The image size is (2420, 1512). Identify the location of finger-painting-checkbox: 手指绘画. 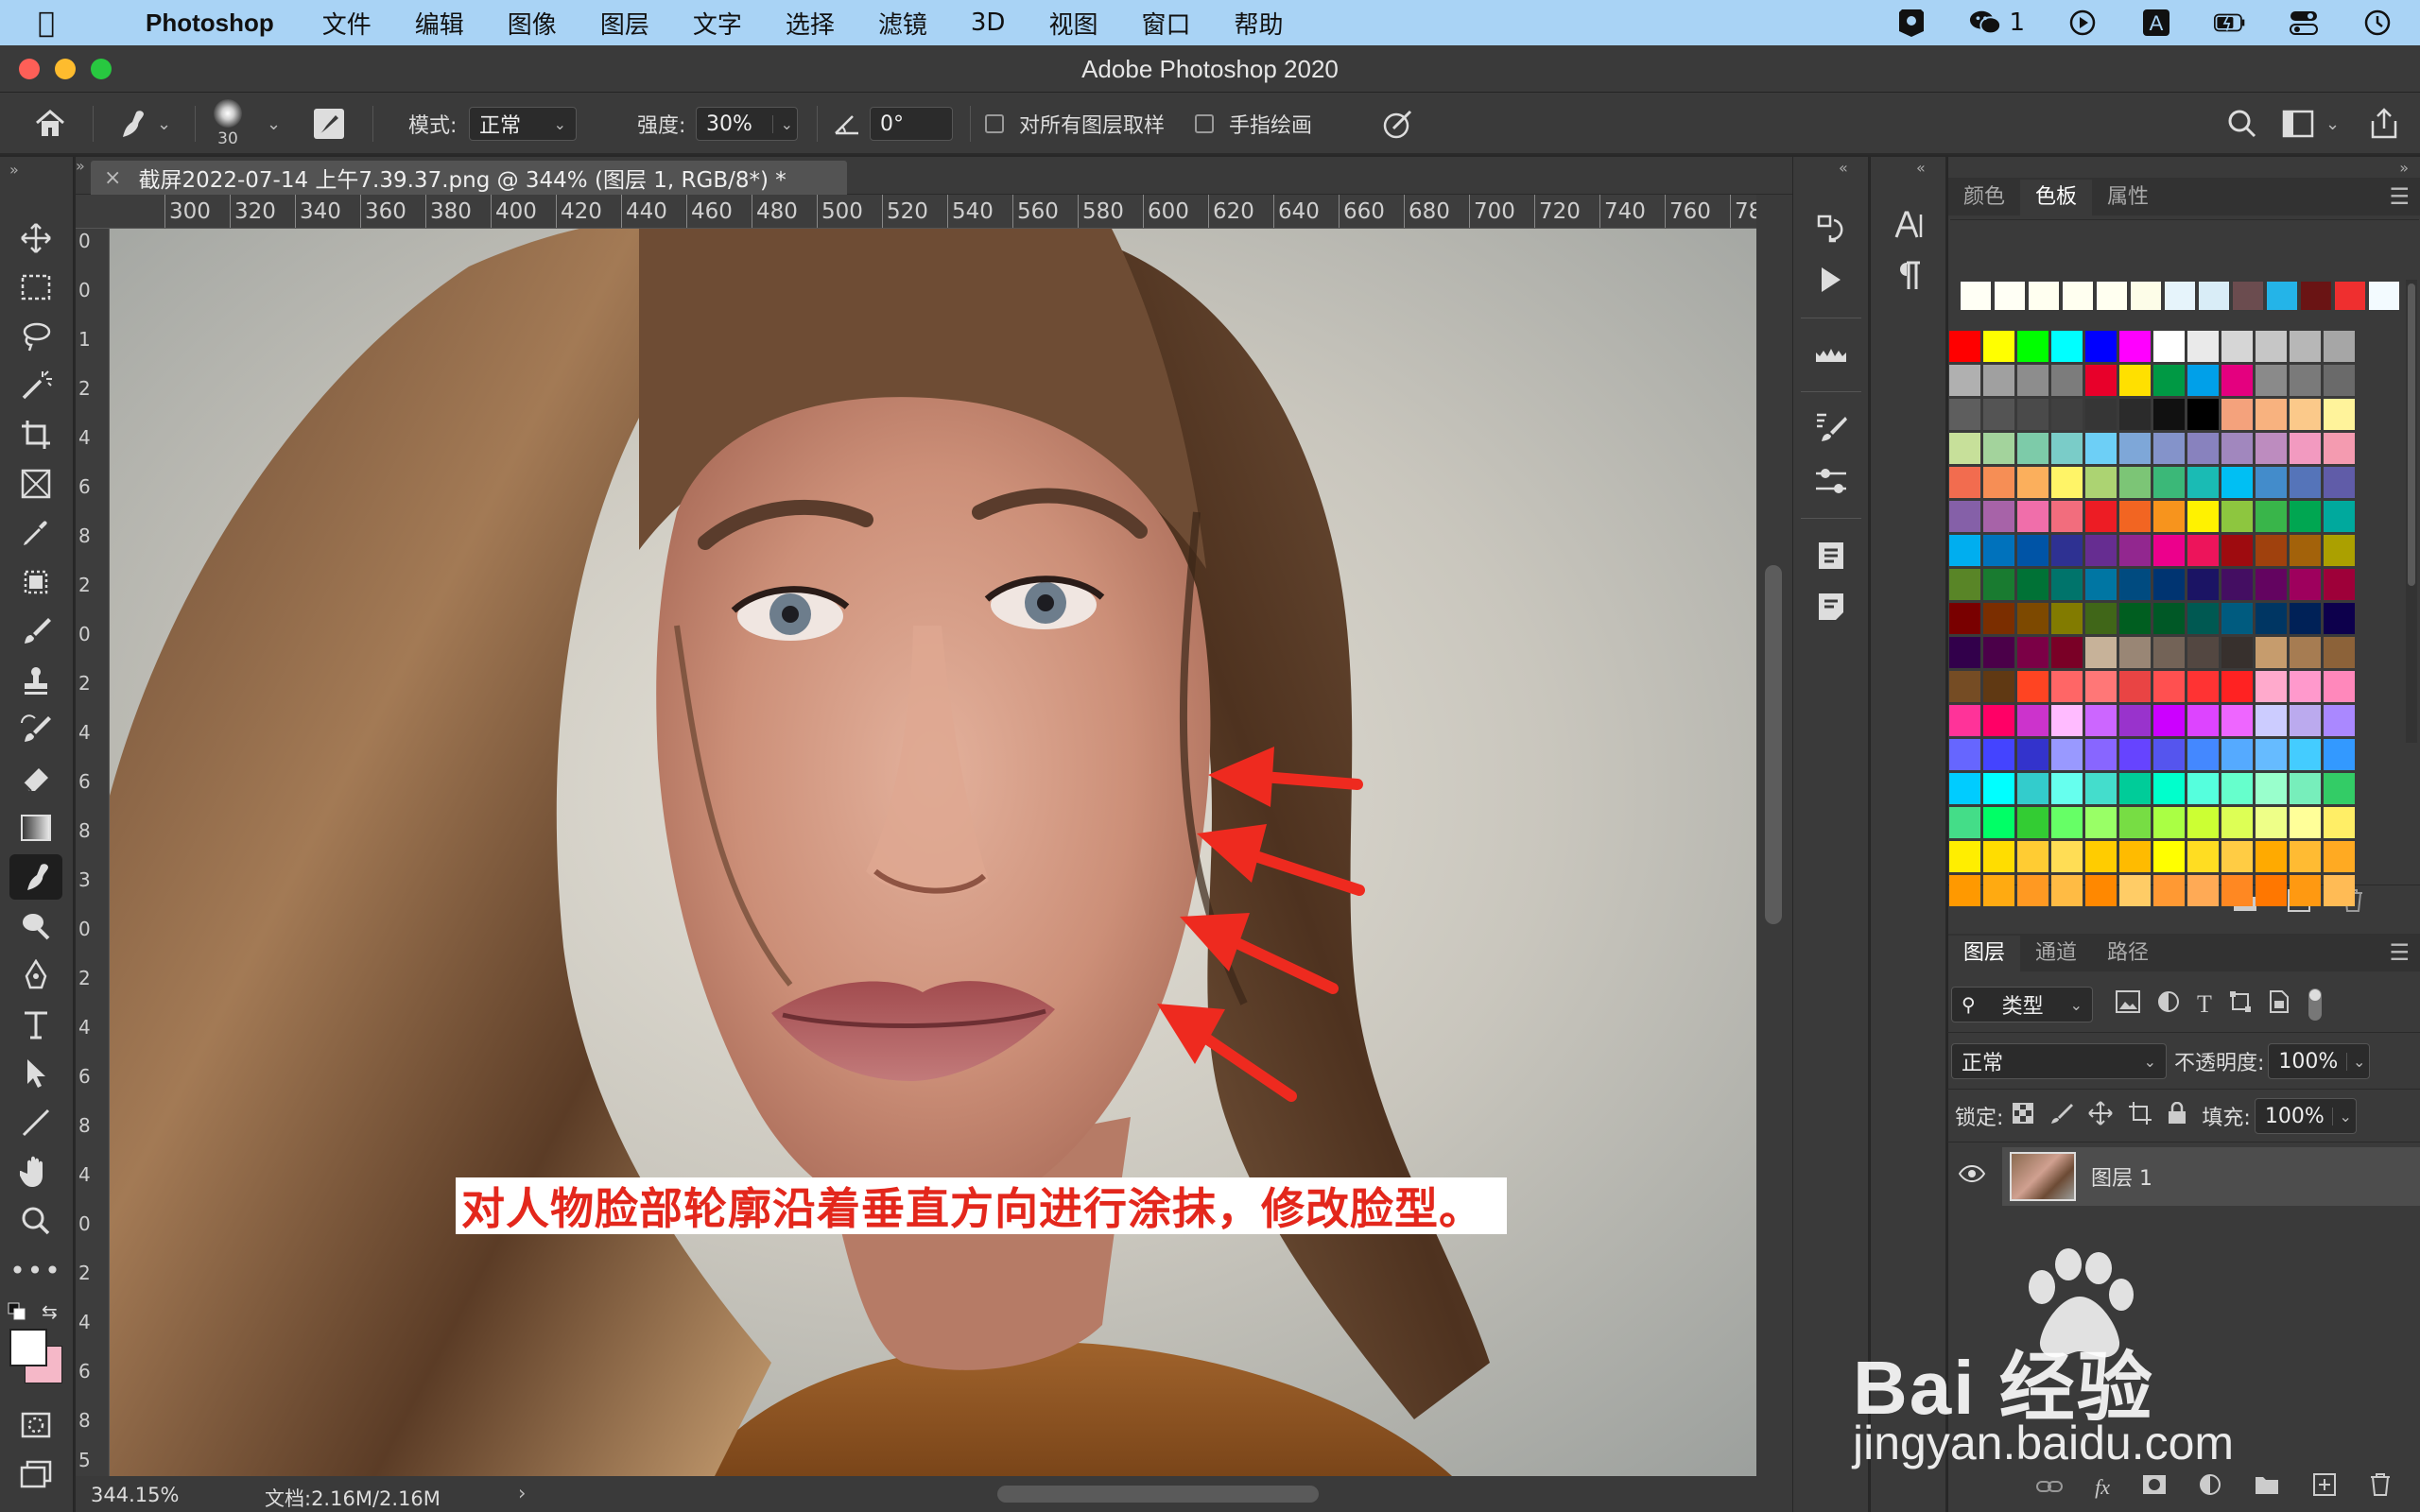
(1253, 124).